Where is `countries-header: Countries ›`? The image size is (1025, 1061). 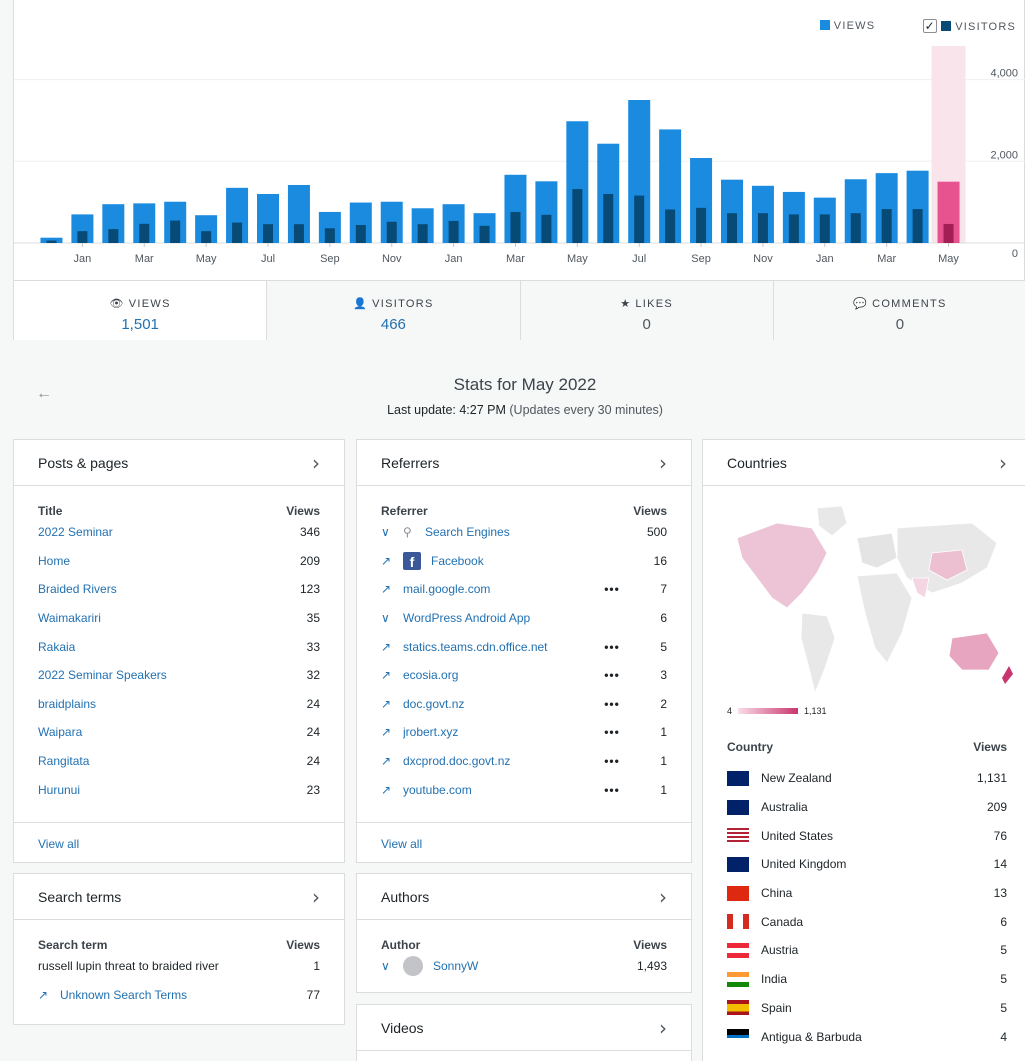 countries-header: Countries › is located at coordinates (864, 463).